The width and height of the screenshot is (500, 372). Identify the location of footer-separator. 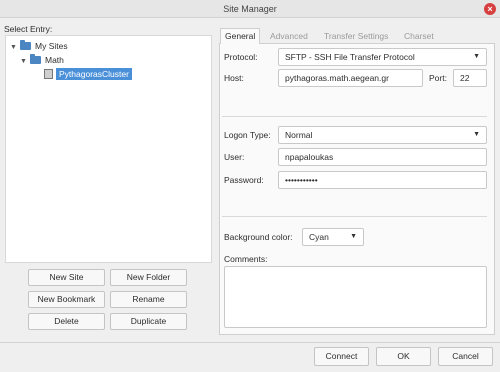
(250, 342).